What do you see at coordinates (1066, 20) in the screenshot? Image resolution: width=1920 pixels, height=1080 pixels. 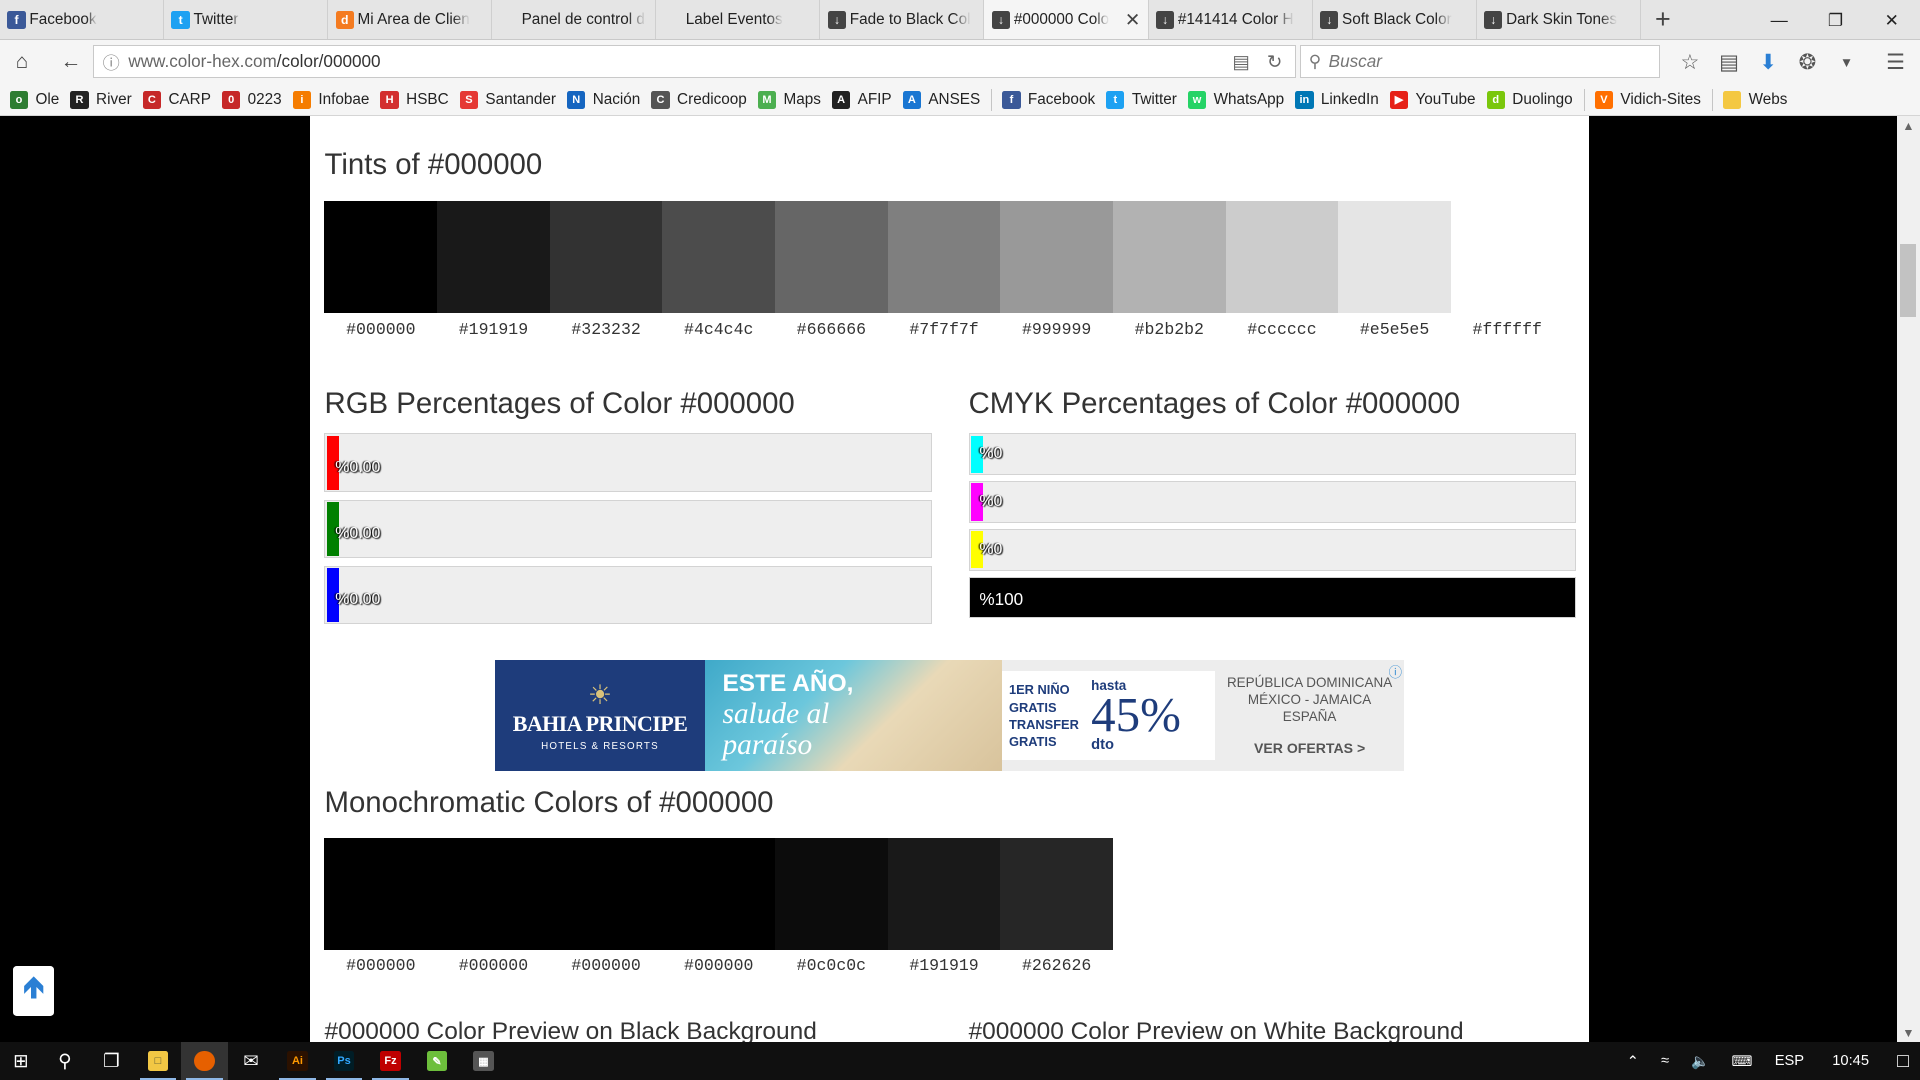 I see `tab-6: ↓ #000000 Colo ✕` at bounding box center [1066, 20].